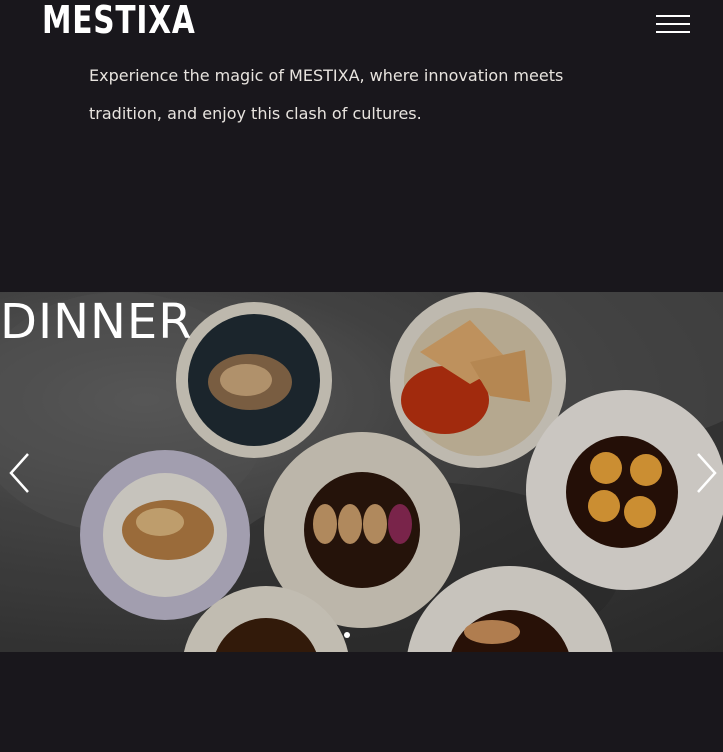 The image size is (723, 752). Describe the element at coordinates (673, 25) in the screenshot. I see `hamburger-menu-icon` at that location.